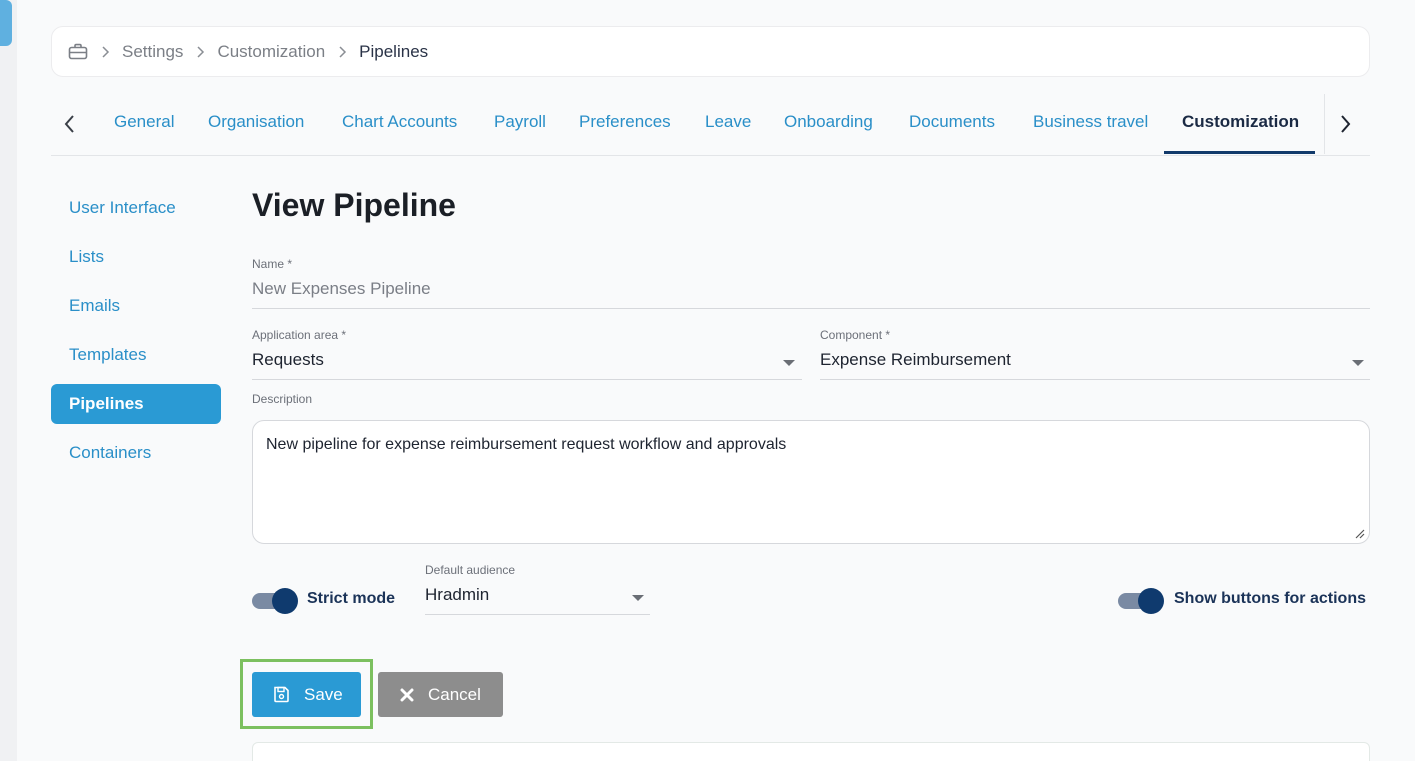  What do you see at coordinates (625, 122) in the screenshot?
I see `tab-preferences: Preferences` at bounding box center [625, 122].